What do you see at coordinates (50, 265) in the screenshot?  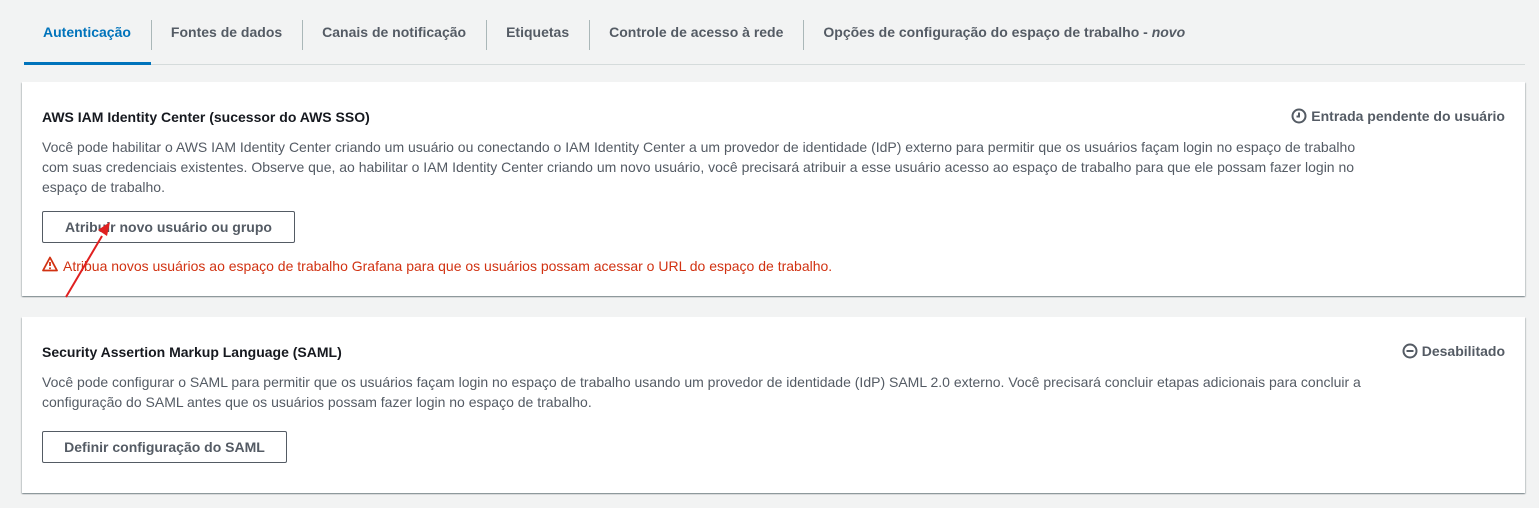 I see `warning-triangle-icon` at bounding box center [50, 265].